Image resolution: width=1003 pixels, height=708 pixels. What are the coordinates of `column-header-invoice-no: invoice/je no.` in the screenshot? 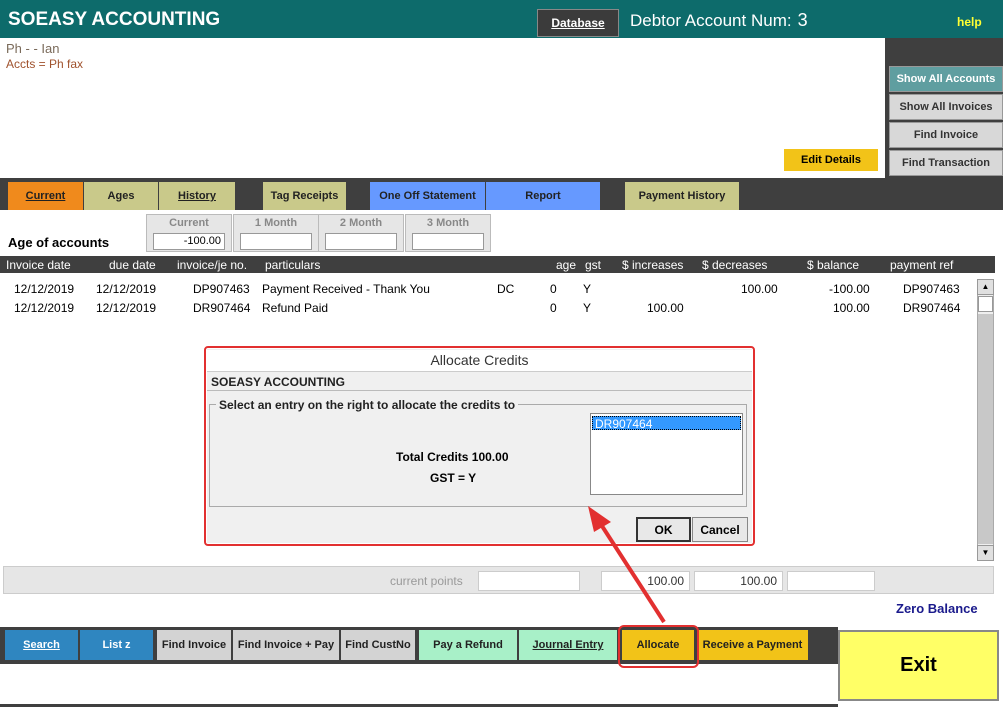 It's located at (212, 265).